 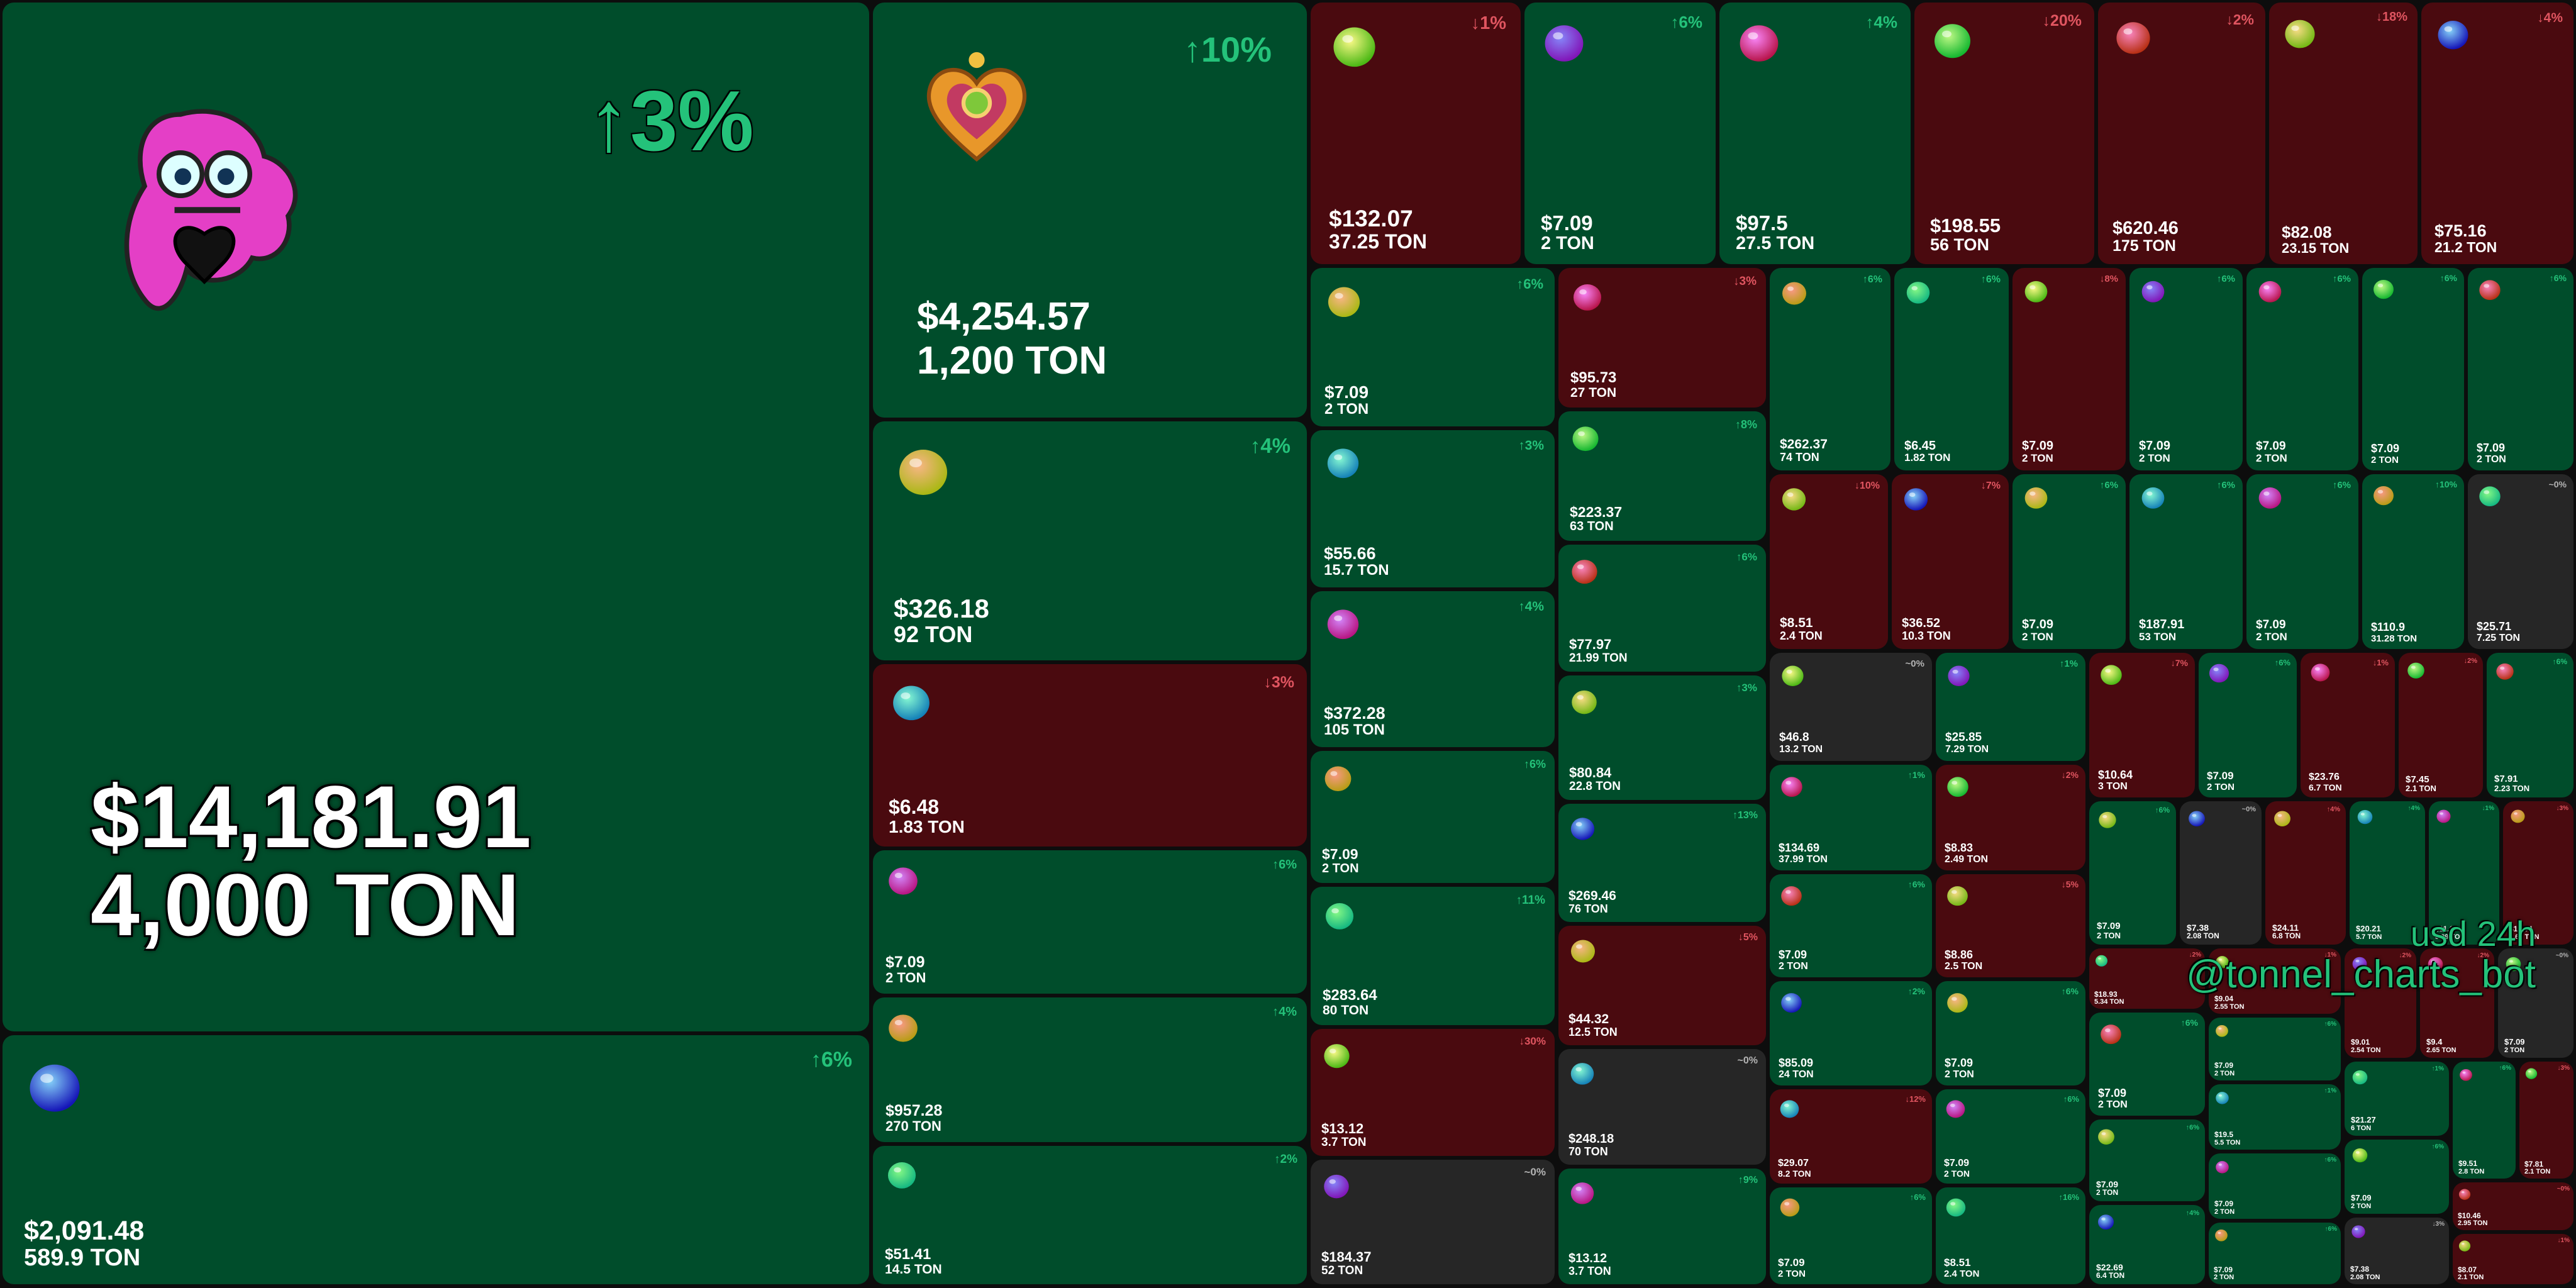 I want to click on usd-value: $957.28, so click(x=914, y=1110).